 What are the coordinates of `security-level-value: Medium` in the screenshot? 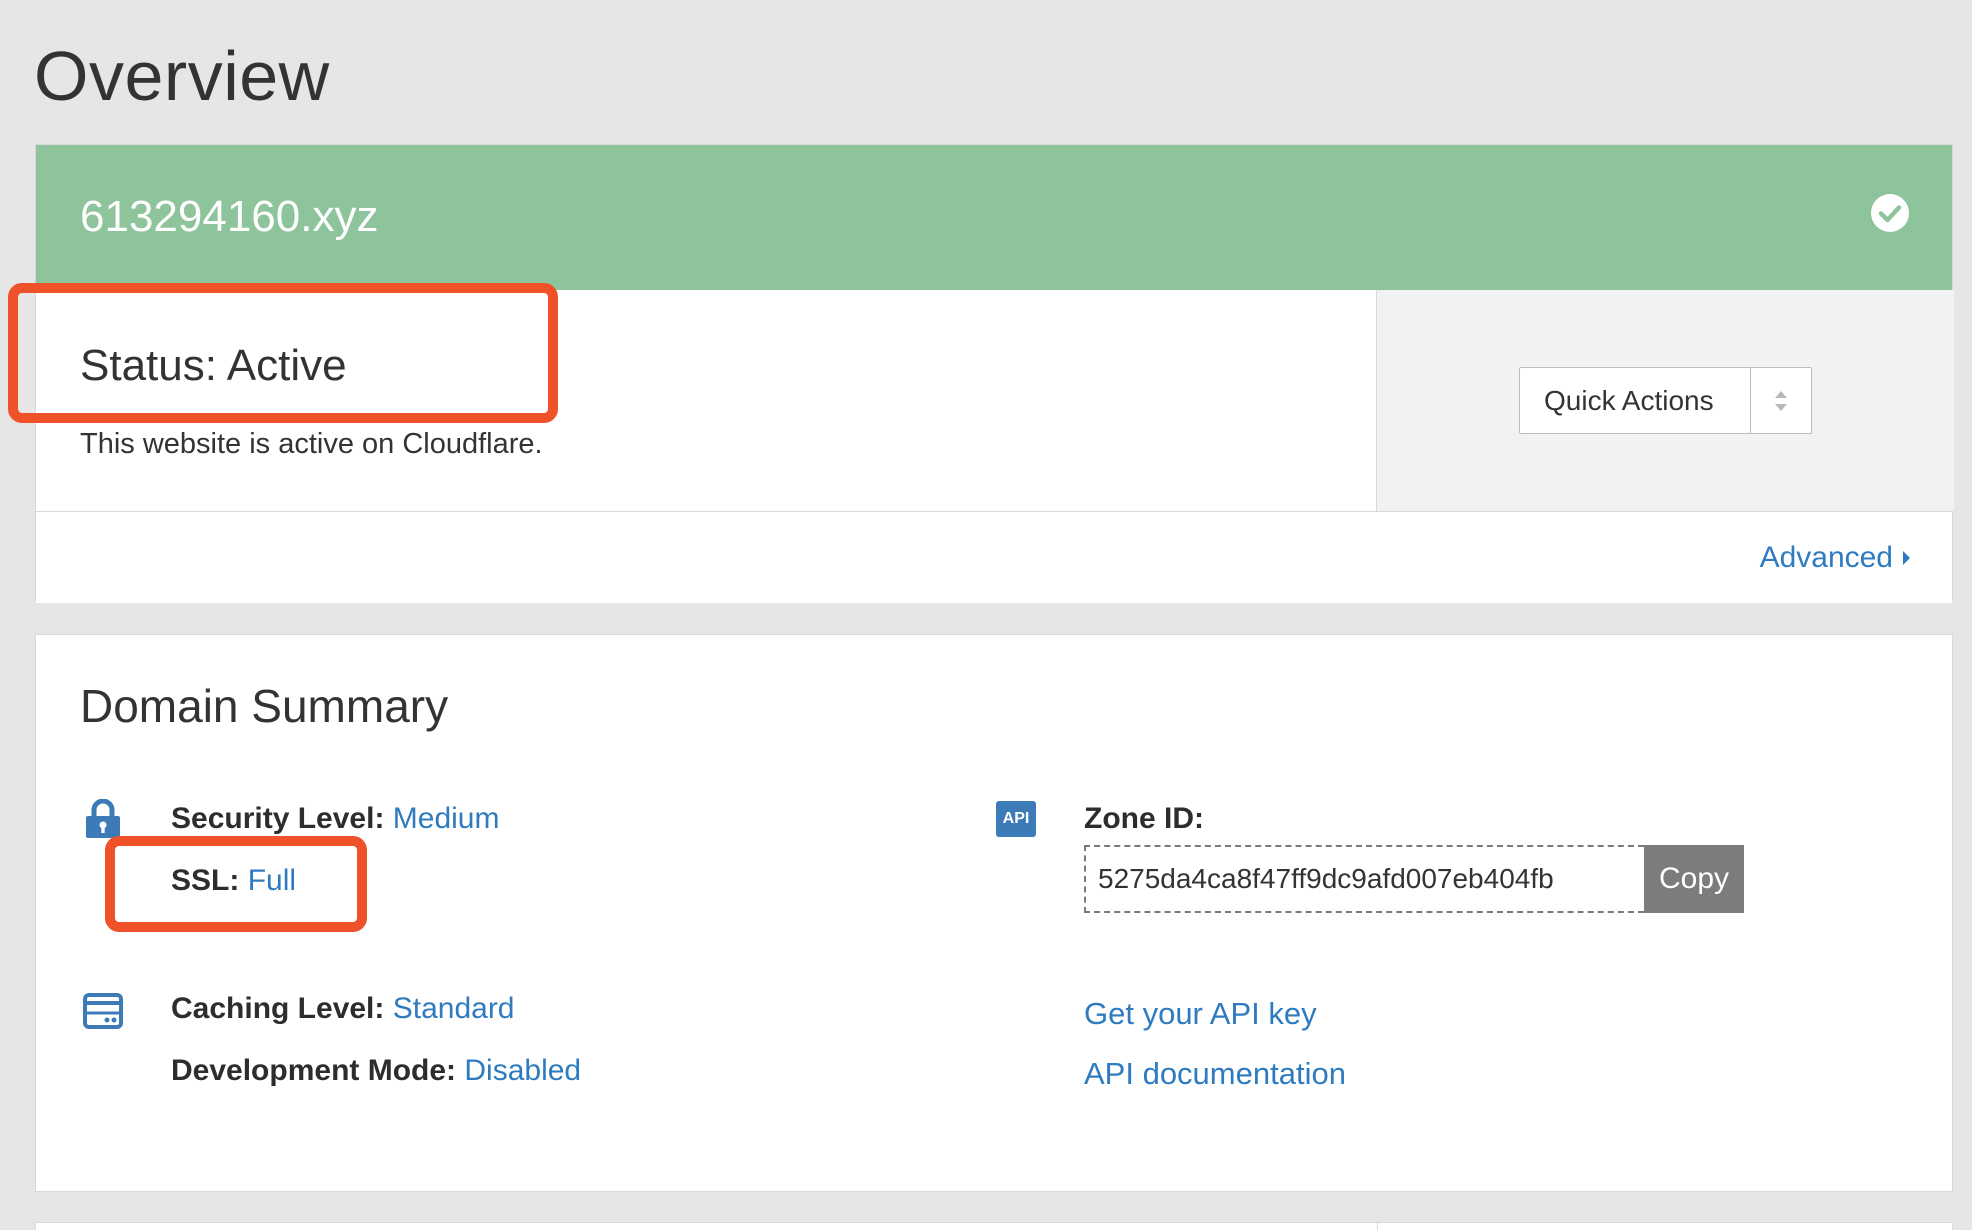 It's located at (446, 818).